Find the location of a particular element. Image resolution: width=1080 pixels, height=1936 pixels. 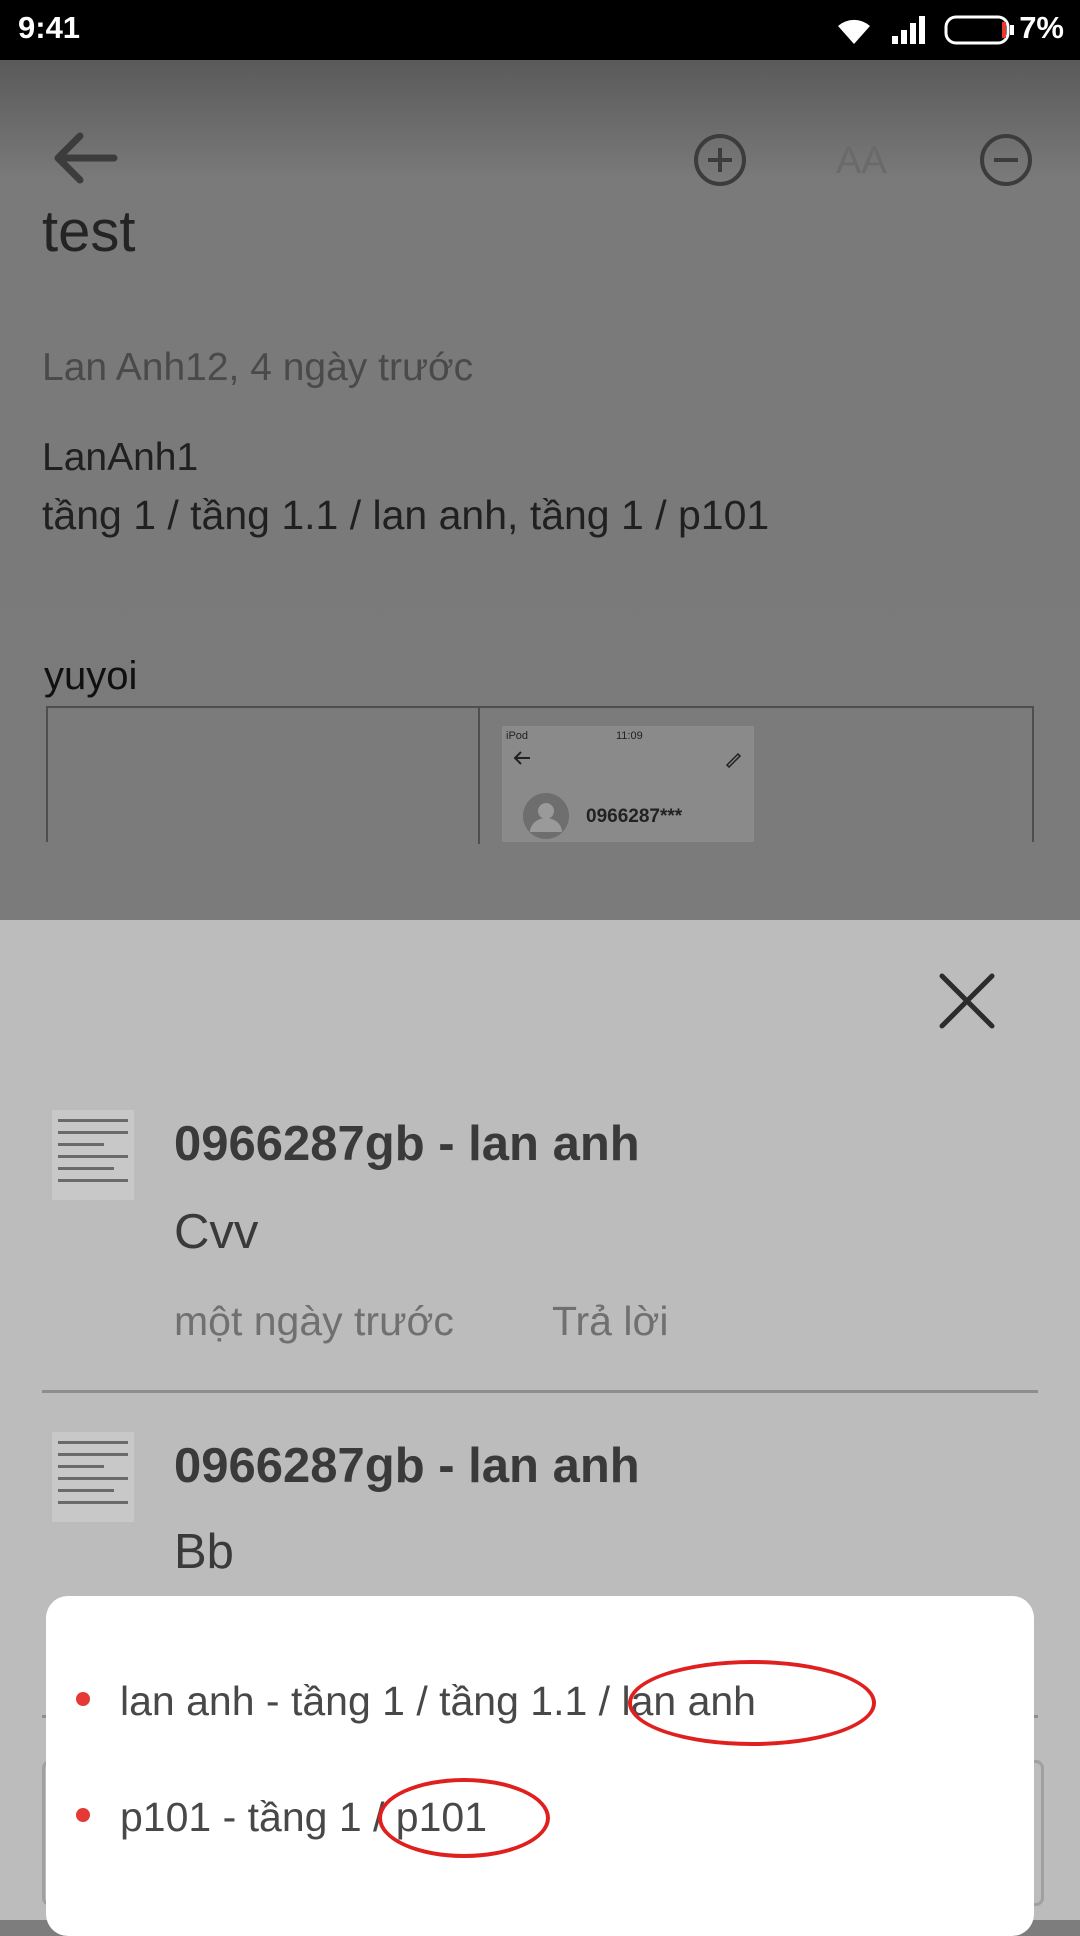

battery-icon is located at coordinates (979, 30).